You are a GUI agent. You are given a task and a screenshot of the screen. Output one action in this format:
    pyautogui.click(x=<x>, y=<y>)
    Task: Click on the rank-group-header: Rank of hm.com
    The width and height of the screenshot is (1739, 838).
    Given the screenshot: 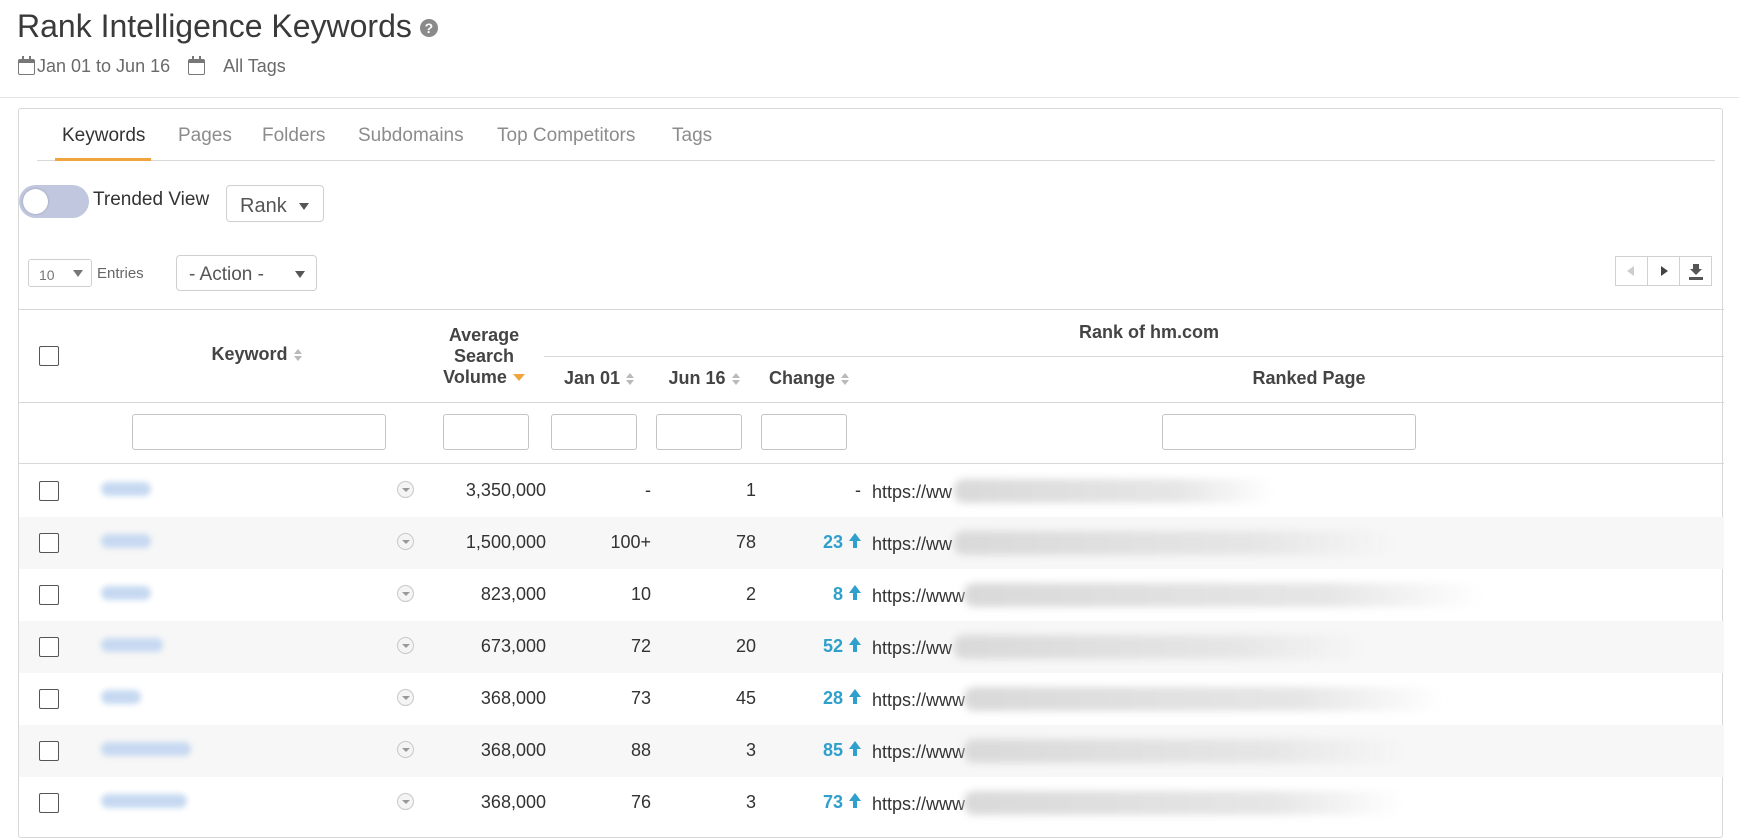 What is the action you would take?
    pyautogui.click(x=1149, y=332)
    